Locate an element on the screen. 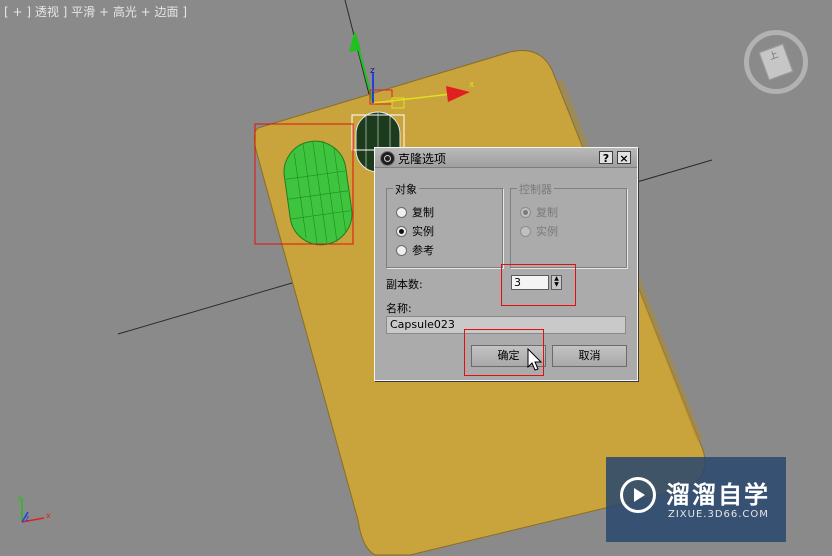 This screenshot has height=556, width=832. app-icon is located at coordinates (387, 158).